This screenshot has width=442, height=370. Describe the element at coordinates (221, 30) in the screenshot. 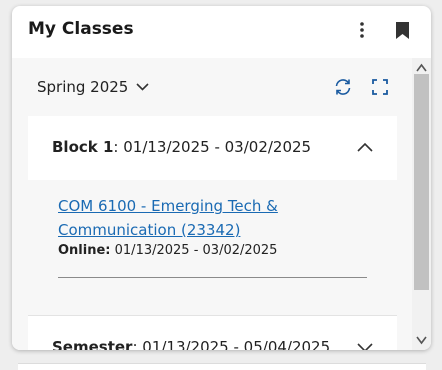

I see `card-header: My Classes` at that location.